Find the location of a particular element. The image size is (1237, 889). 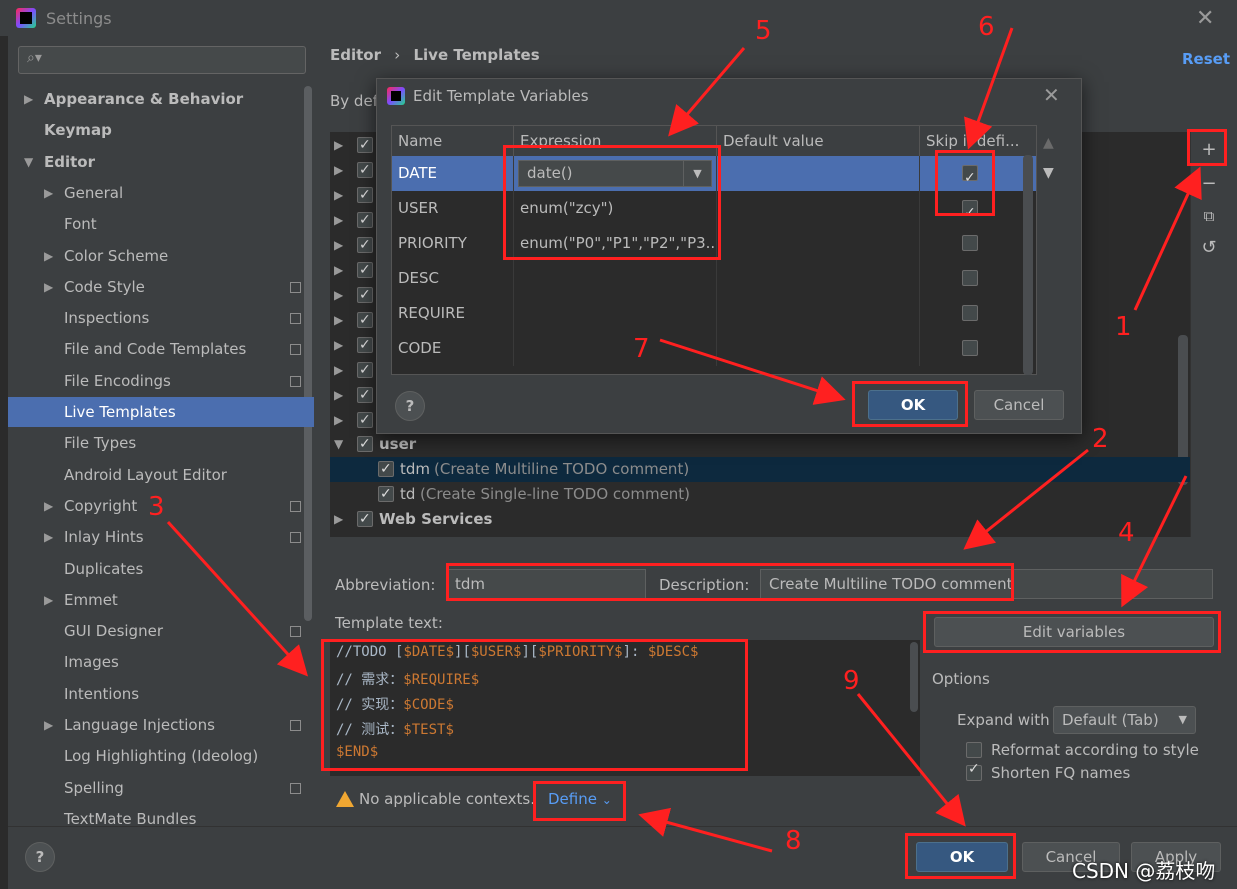

annotation-5: 5 is located at coordinates (763, 31).